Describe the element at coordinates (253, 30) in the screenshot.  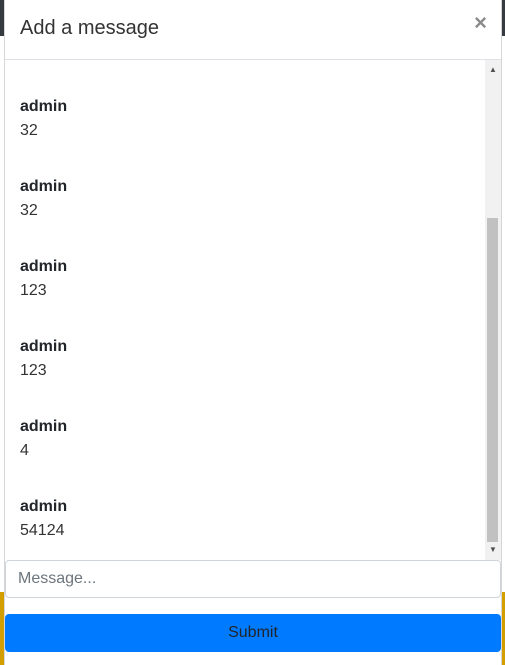
I see `modal-header: Add a message ×` at that location.